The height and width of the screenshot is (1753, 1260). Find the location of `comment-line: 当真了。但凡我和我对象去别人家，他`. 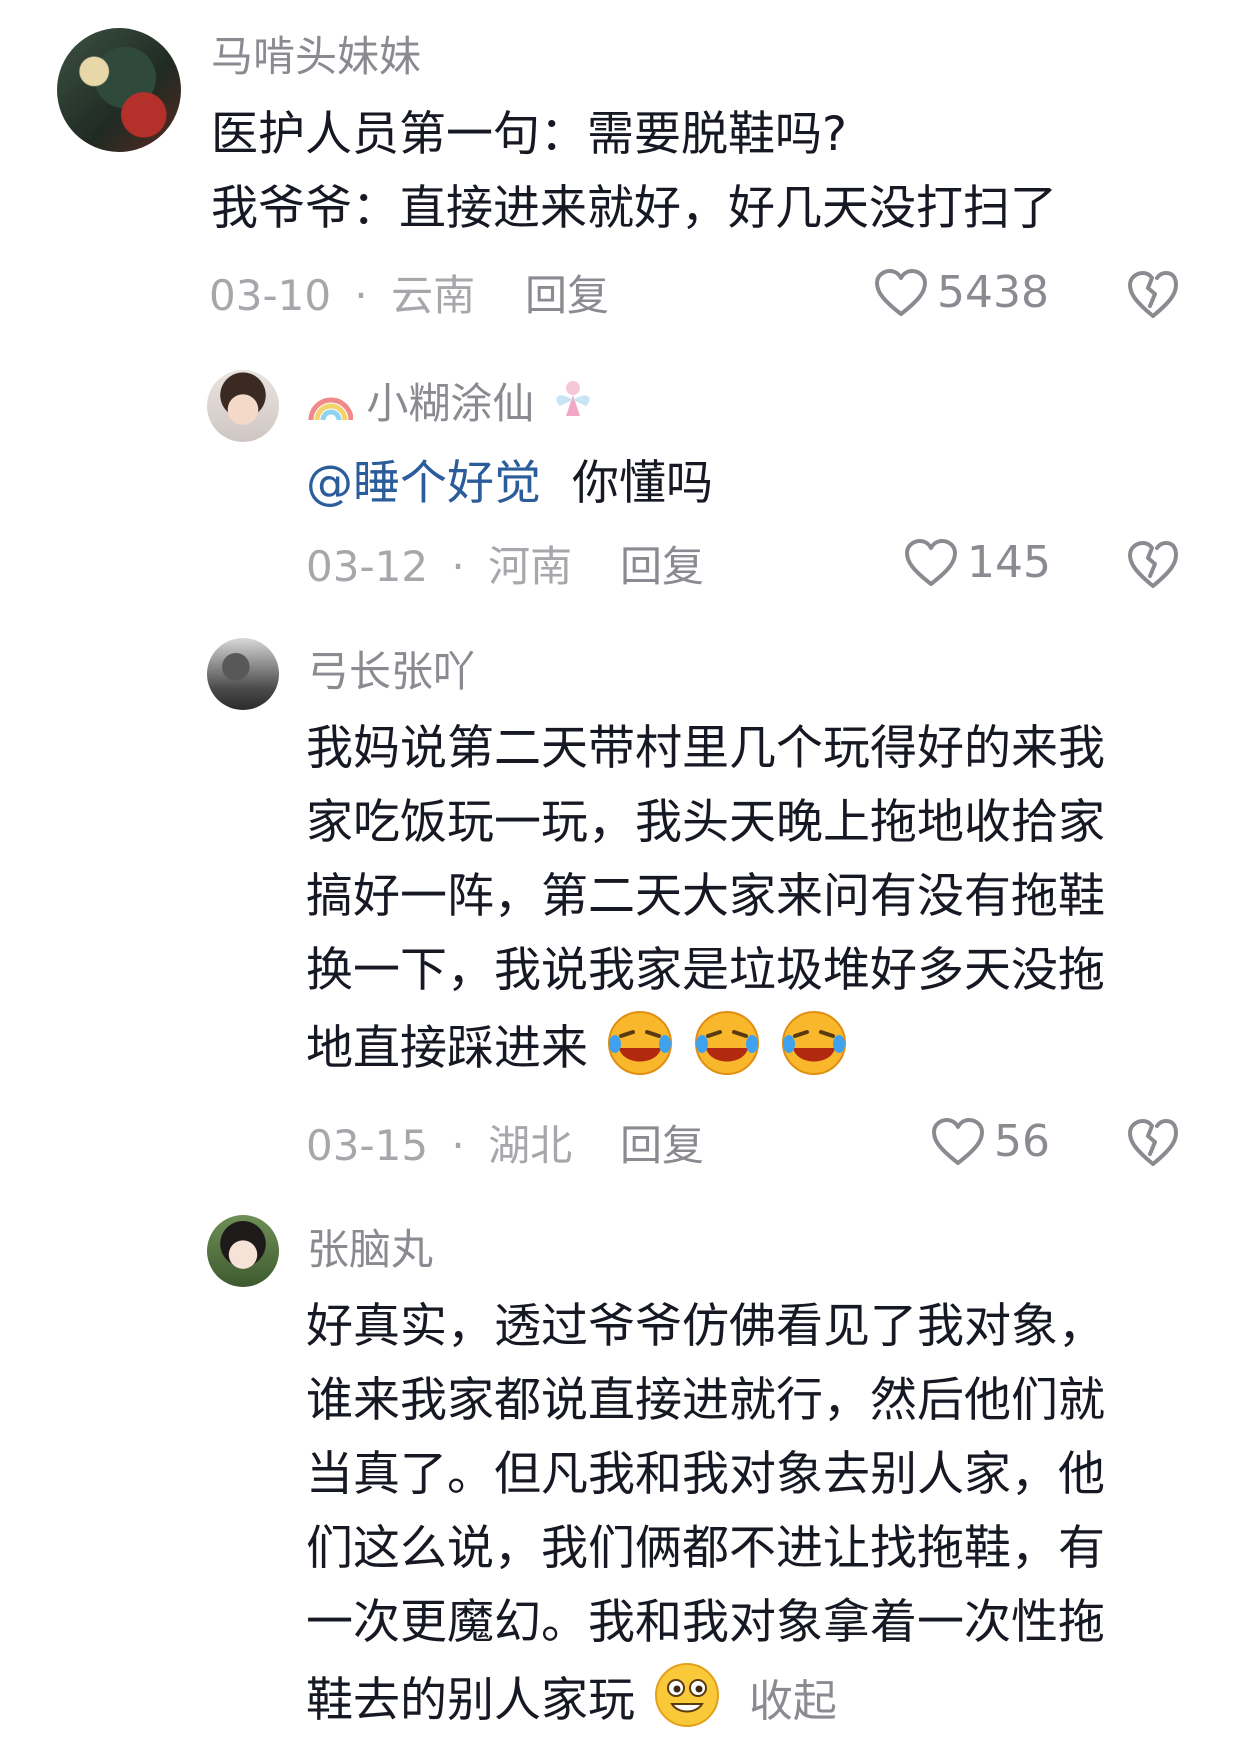

comment-line: 当真了。但凡我和我对象去别人家，他 is located at coordinates (705, 1474).